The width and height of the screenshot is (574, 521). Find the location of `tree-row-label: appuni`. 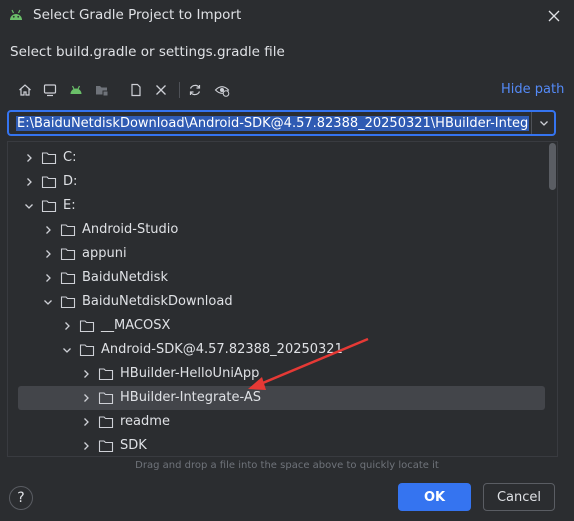

tree-row-label: appuni is located at coordinates (104, 253).